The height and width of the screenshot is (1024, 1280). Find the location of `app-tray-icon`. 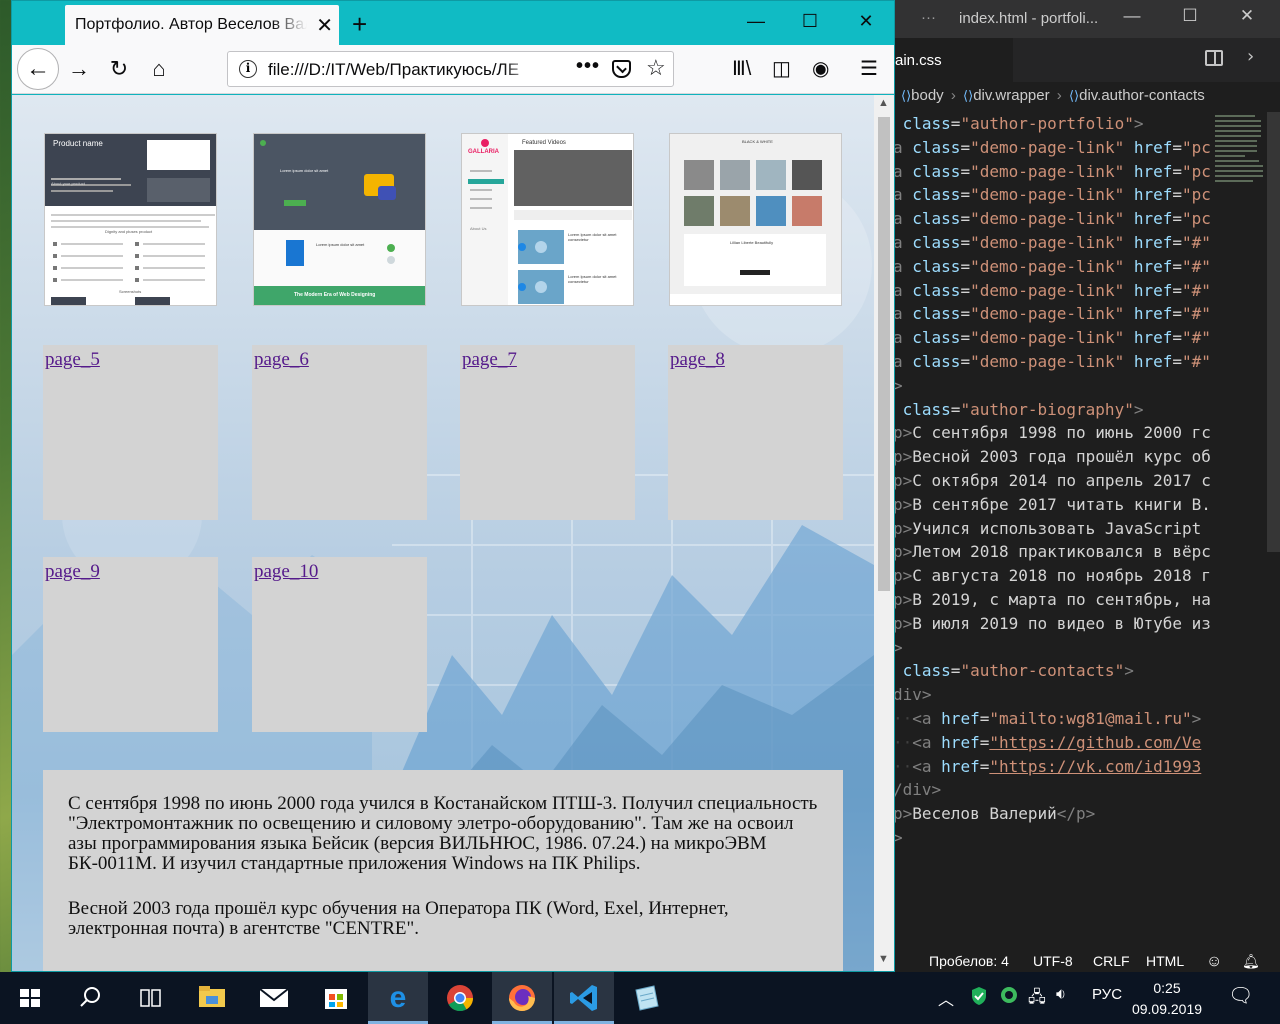

app-tray-icon is located at coordinates (1009, 997).